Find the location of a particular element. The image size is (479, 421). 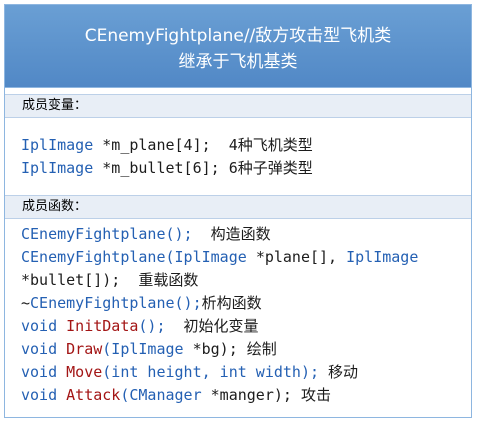

function-name: Draw is located at coordinates (84, 349).